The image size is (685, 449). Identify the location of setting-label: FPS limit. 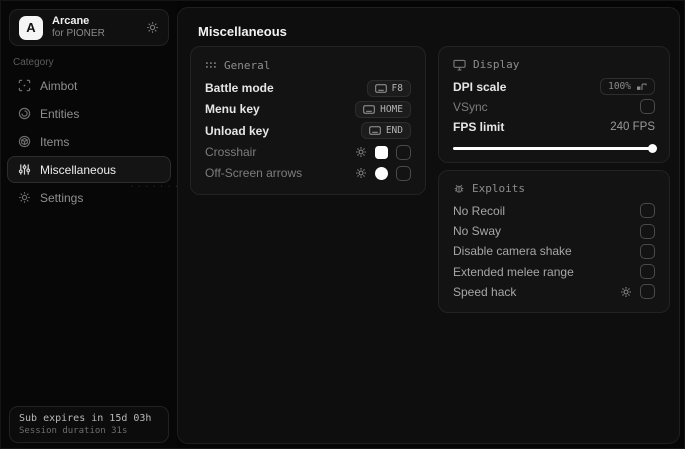
(479, 127).